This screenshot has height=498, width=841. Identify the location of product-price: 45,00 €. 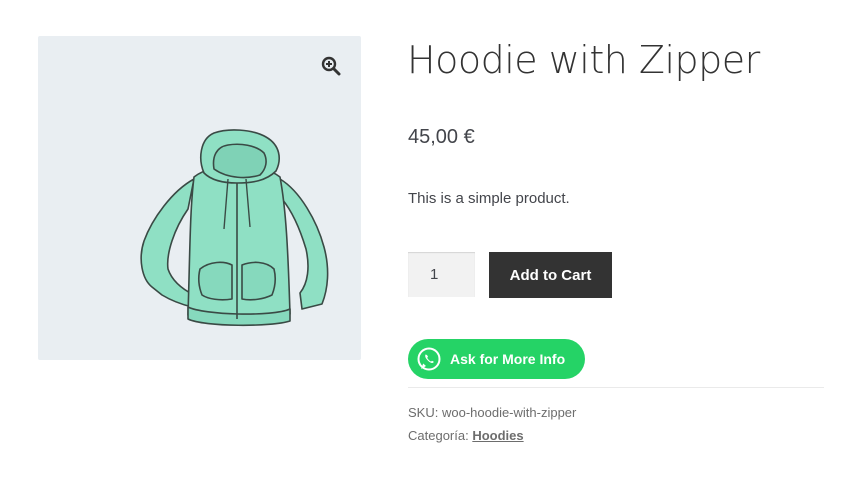
(441, 137).